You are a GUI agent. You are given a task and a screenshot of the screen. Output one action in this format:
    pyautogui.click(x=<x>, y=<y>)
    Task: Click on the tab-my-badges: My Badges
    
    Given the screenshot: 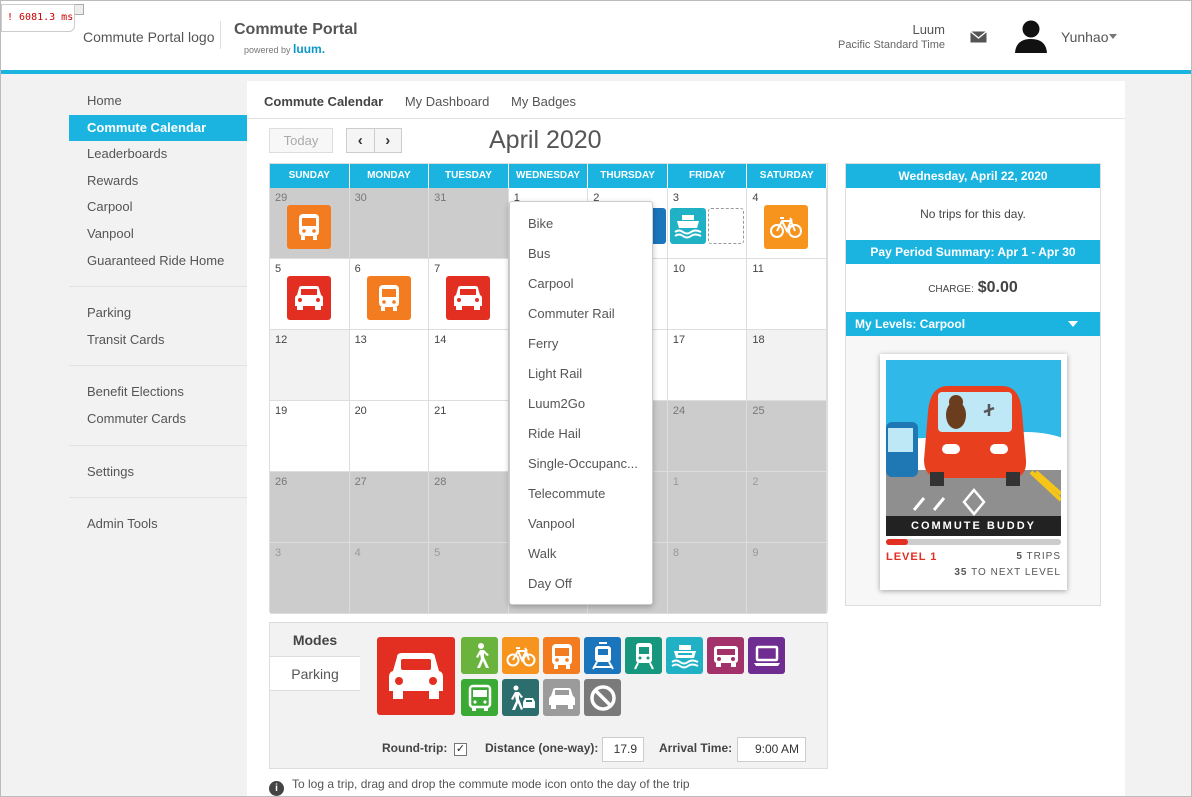 What is the action you would take?
    pyautogui.click(x=543, y=101)
    